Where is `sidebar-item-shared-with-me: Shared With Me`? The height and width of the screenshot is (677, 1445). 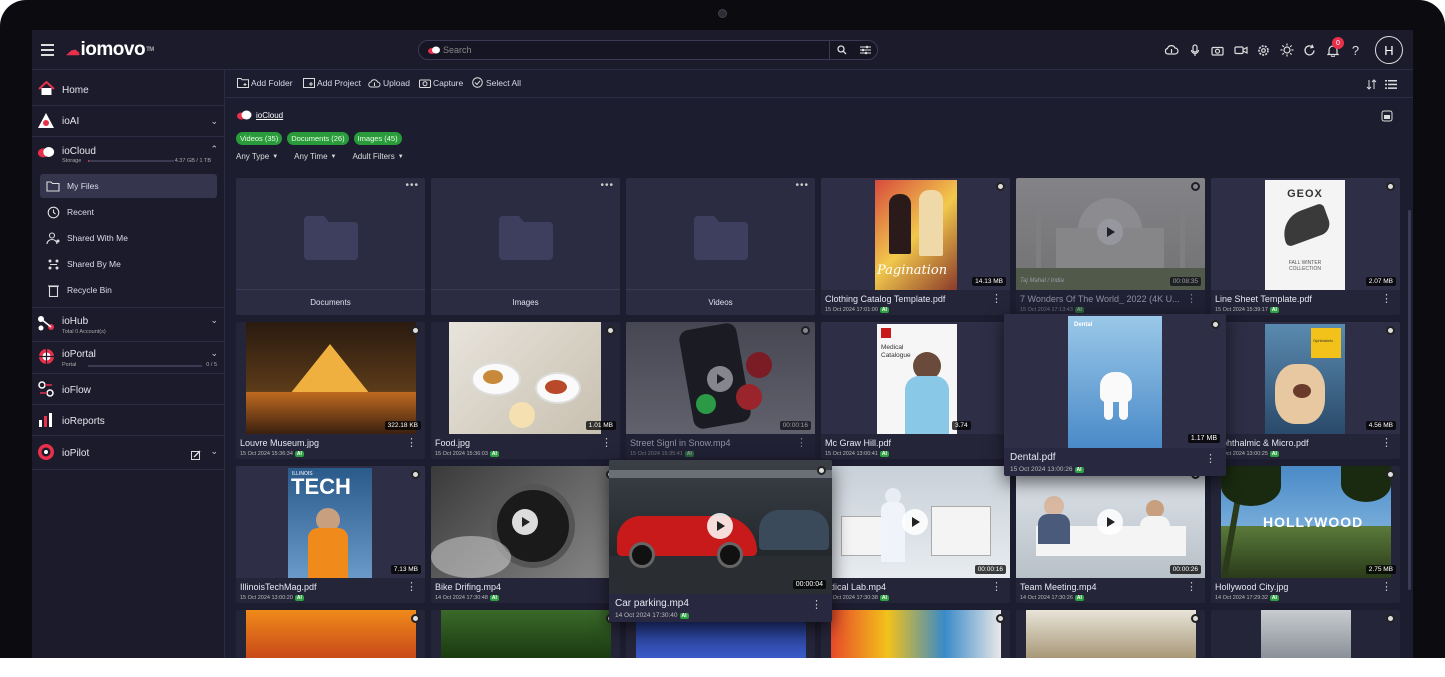 sidebar-item-shared-with-me: Shared With Me is located at coordinates (128, 238).